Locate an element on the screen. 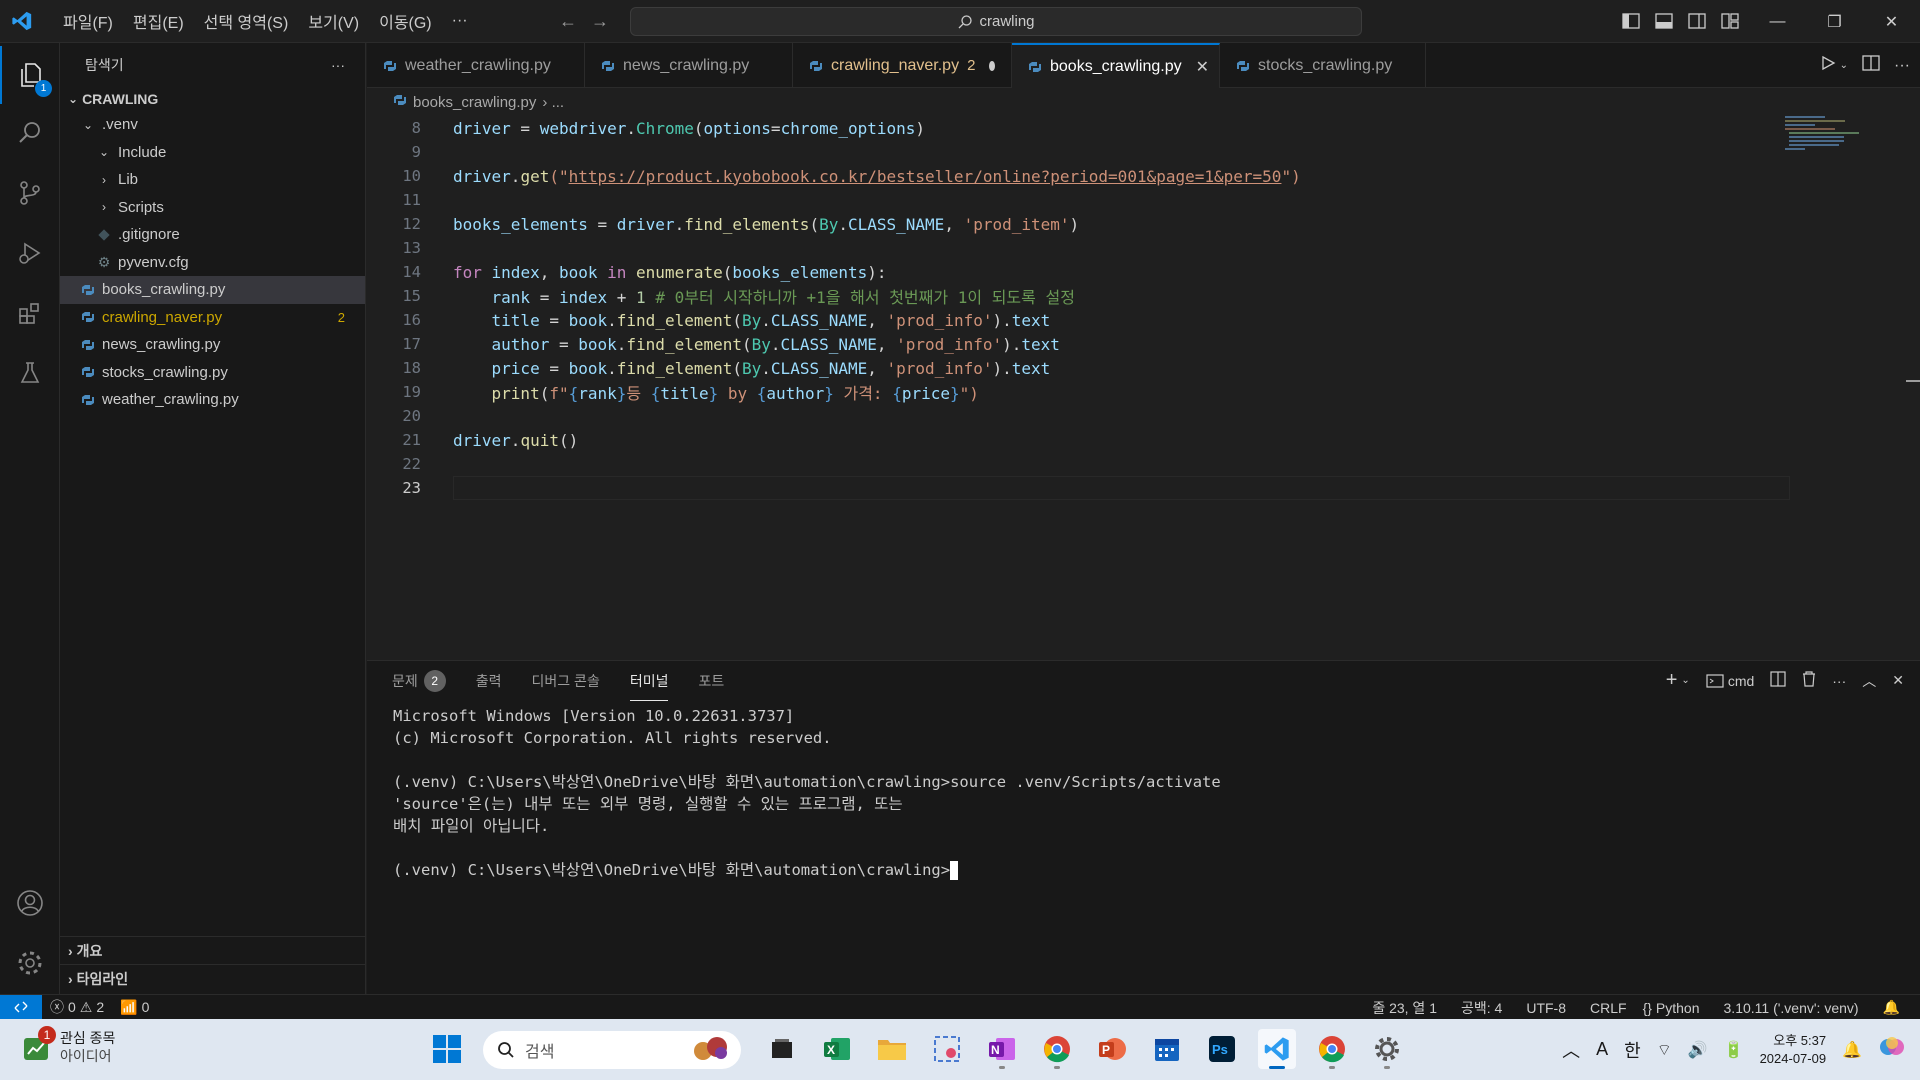 This screenshot has height=1080, width=1920. search-icon is located at coordinates (30, 133).